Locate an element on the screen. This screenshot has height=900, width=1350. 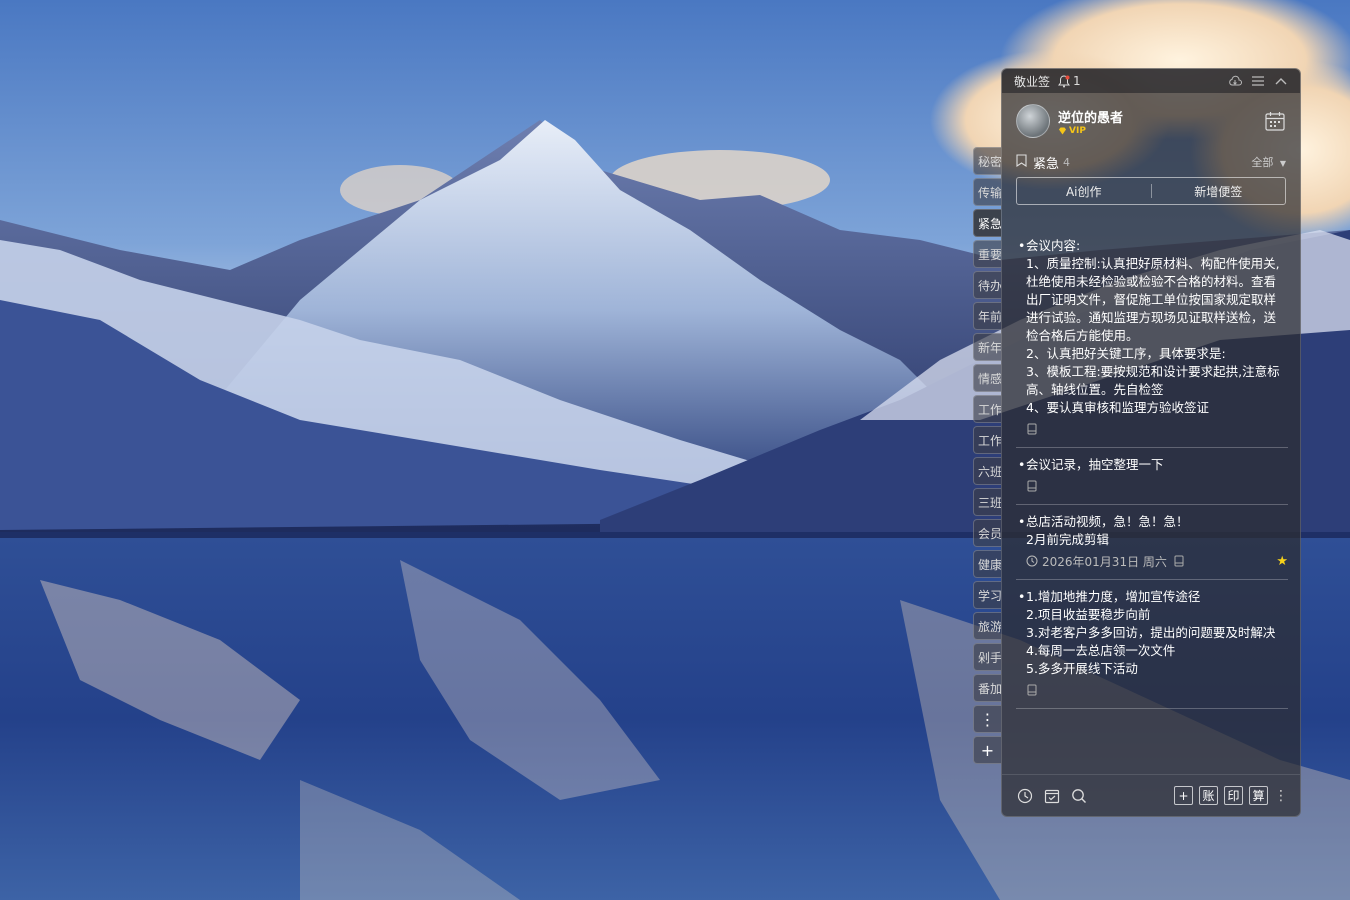
side-tab-label: 学习 is located at coordinates (989, 595).